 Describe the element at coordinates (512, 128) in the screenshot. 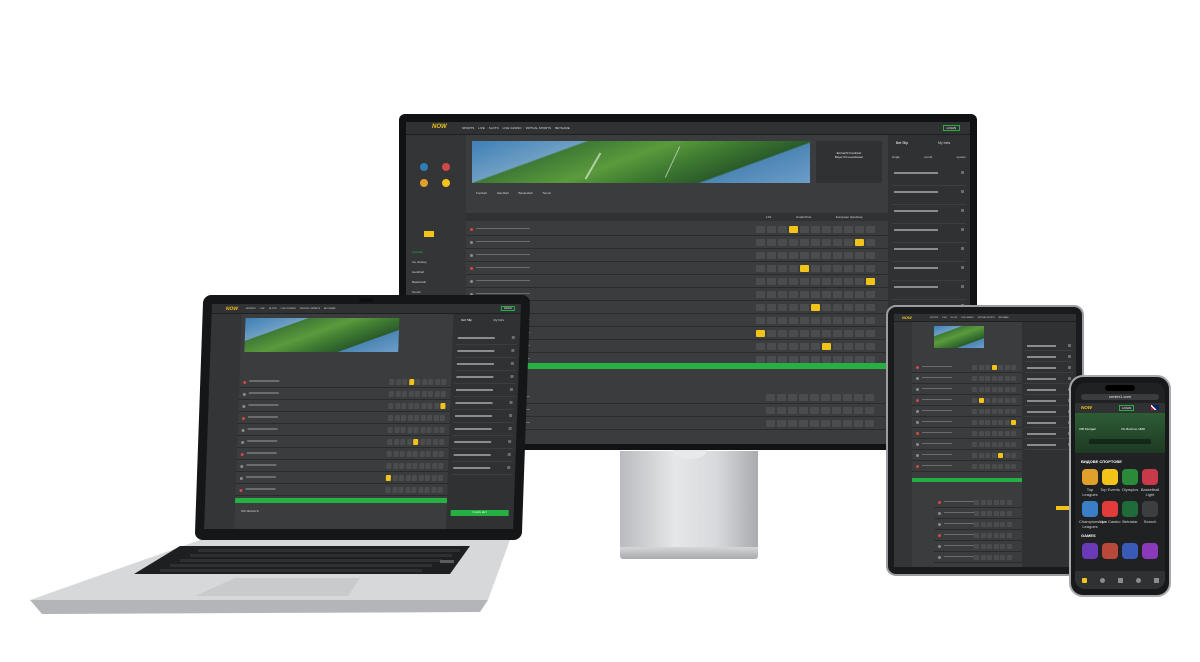

I see `nav-live-casino: LIVE CASINO` at that location.